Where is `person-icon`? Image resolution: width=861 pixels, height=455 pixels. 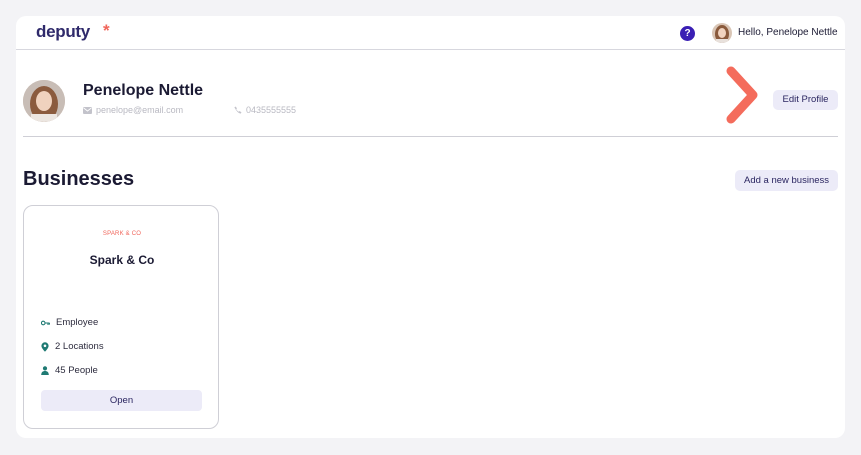 person-icon is located at coordinates (45, 370).